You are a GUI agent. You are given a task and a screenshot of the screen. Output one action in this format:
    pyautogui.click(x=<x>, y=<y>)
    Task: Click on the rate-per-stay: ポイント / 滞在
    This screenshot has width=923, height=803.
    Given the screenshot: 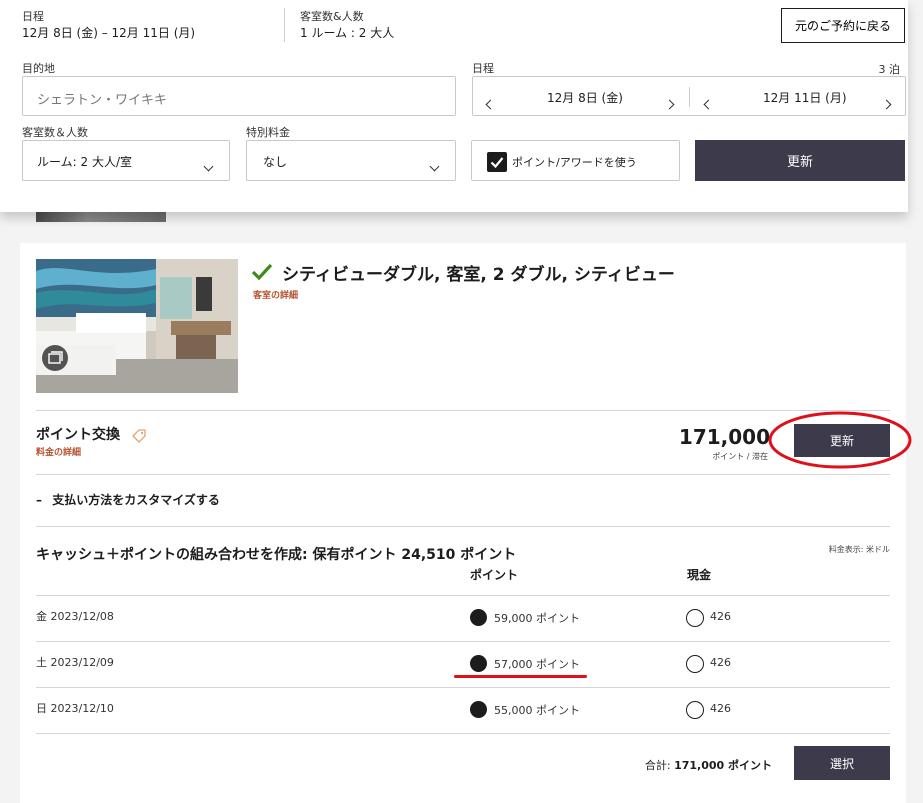 What is the action you would take?
    pyautogui.click(x=740, y=456)
    